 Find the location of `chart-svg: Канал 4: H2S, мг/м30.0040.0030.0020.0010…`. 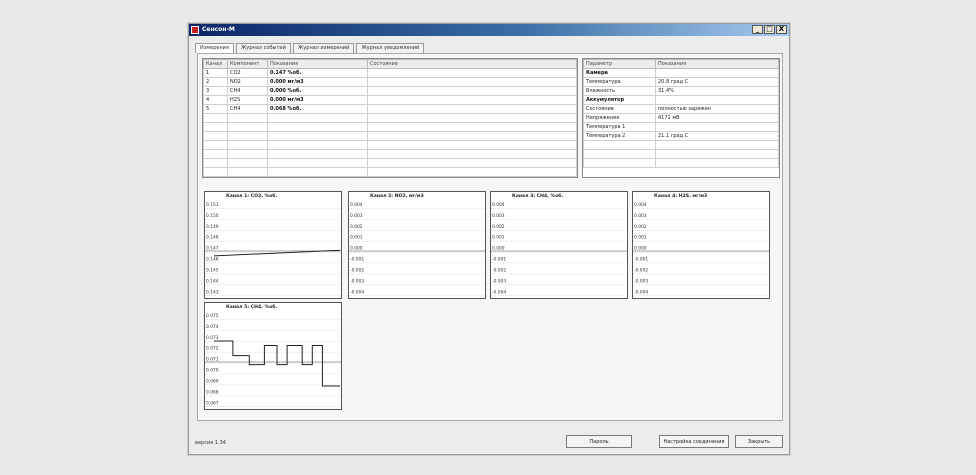

chart-svg: Канал 4: H2S, мг/м30.0040.0030.0020.0010… is located at coordinates (701, 245).